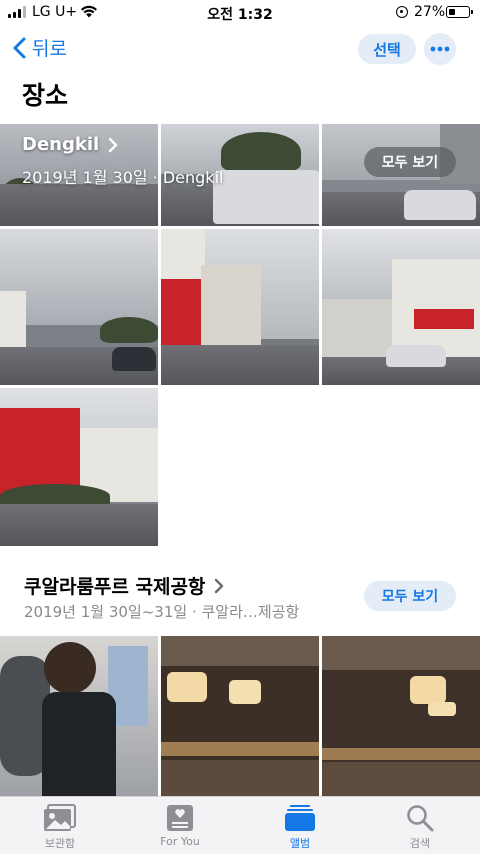  What do you see at coordinates (387, 49) in the screenshot?
I see `select-button: 선택` at bounding box center [387, 49].